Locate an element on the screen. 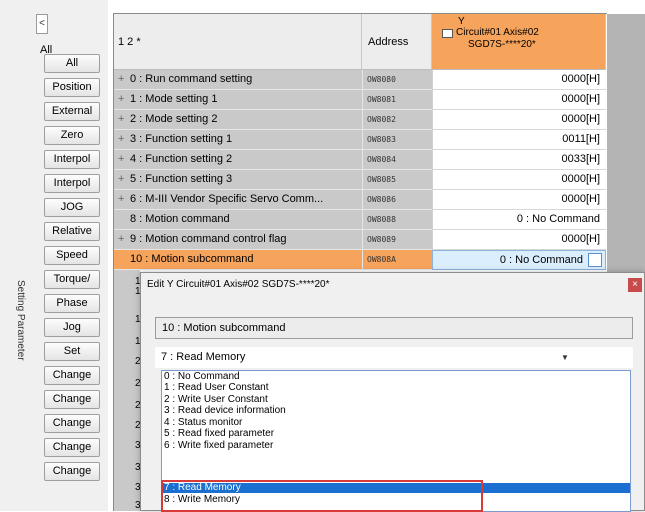 The image size is (645, 512). selected-value: 7 : Read Memory is located at coordinates (203, 357).